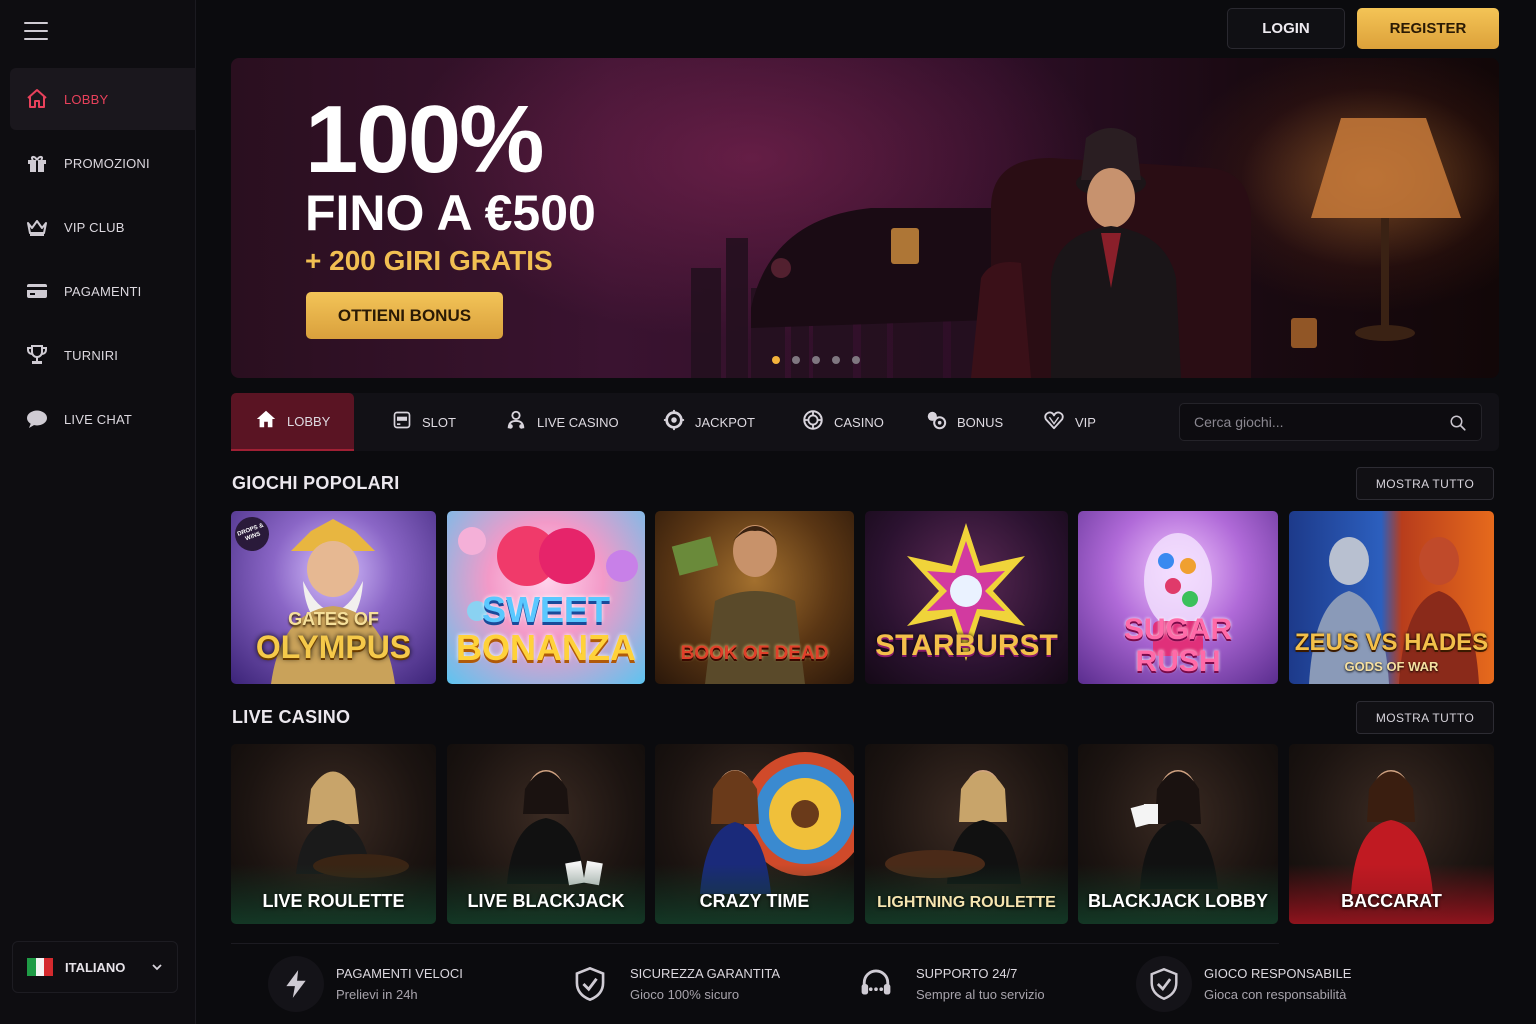 The width and height of the screenshot is (1536, 1024). Describe the element at coordinates (966, 645) in the screenshot. I see `game-title: STARBURST` at that location.